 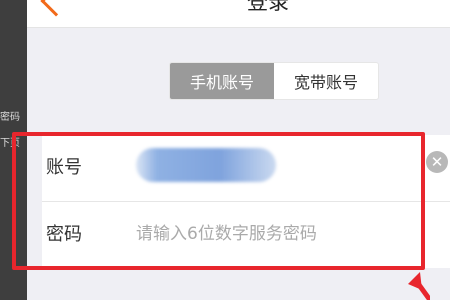 I want to click on tab-broadband-account: 宽带账号, so click(x=326, y=81).